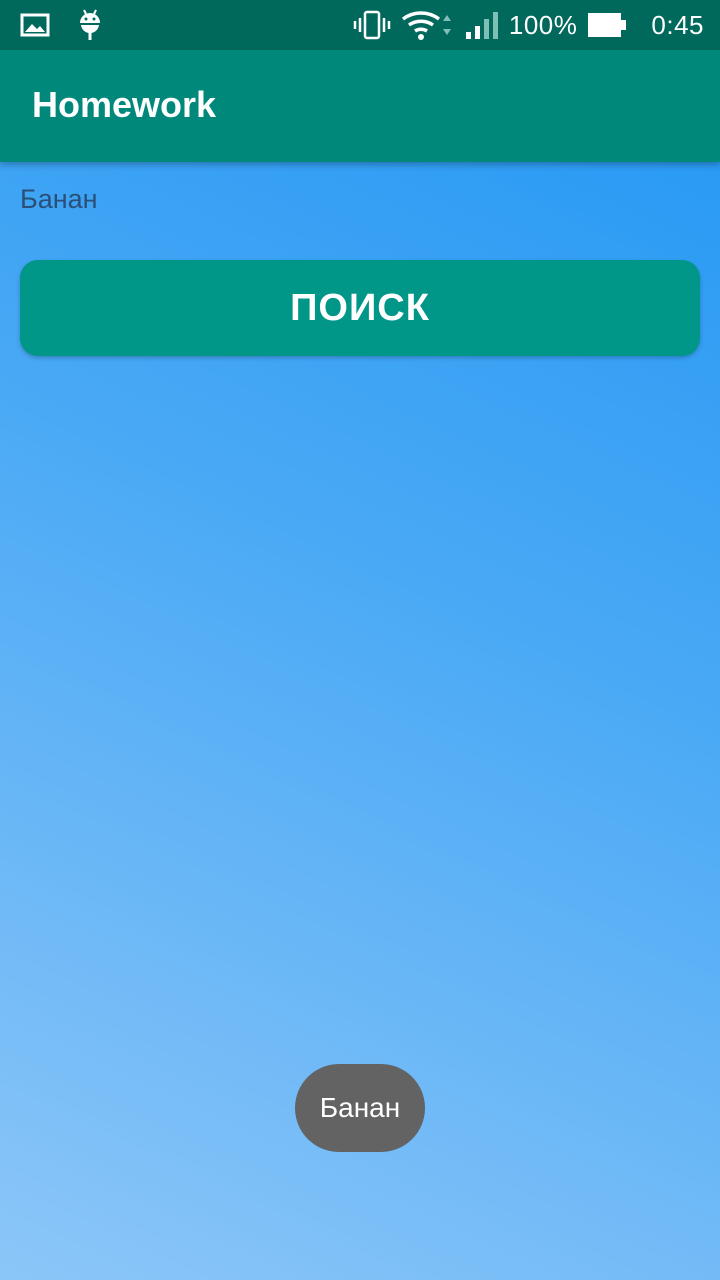 This screenshot has height=1280, width=720. I want to click on search-button: ПОИСК, so click(360, 308).